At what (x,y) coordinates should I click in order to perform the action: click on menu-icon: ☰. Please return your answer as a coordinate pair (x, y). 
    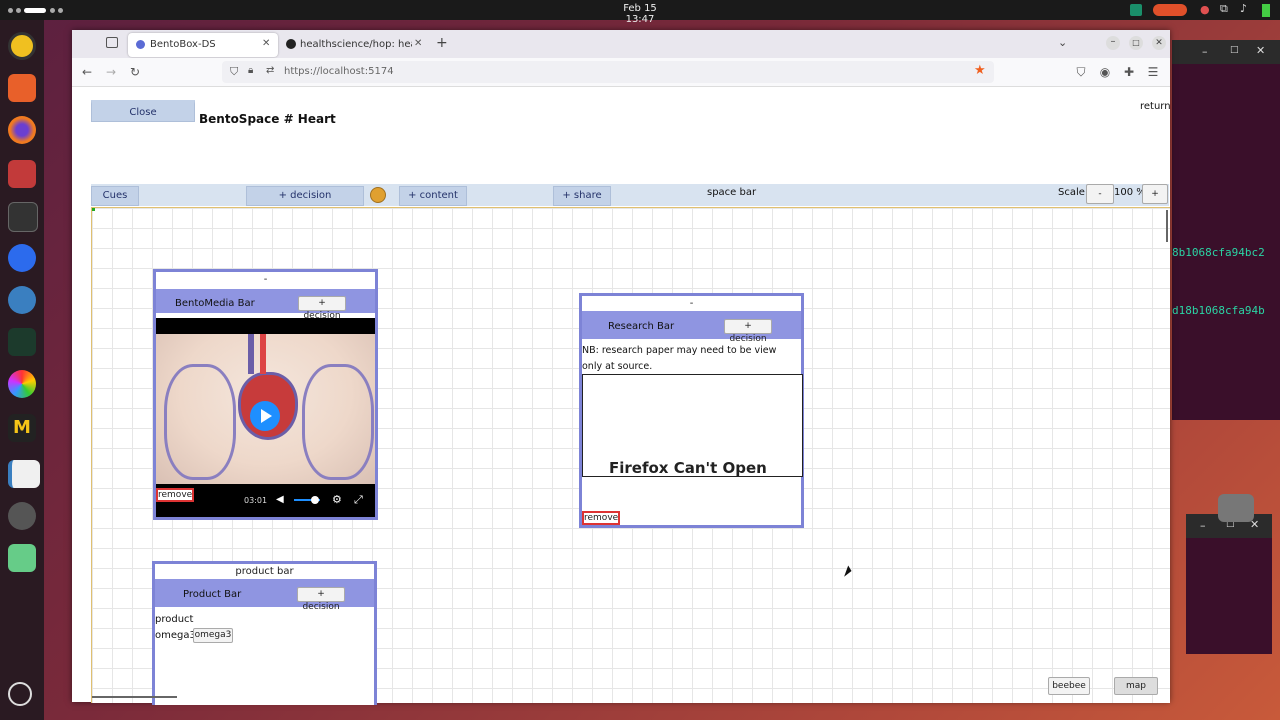
    Looking at the image, I should click on (1153, 72).